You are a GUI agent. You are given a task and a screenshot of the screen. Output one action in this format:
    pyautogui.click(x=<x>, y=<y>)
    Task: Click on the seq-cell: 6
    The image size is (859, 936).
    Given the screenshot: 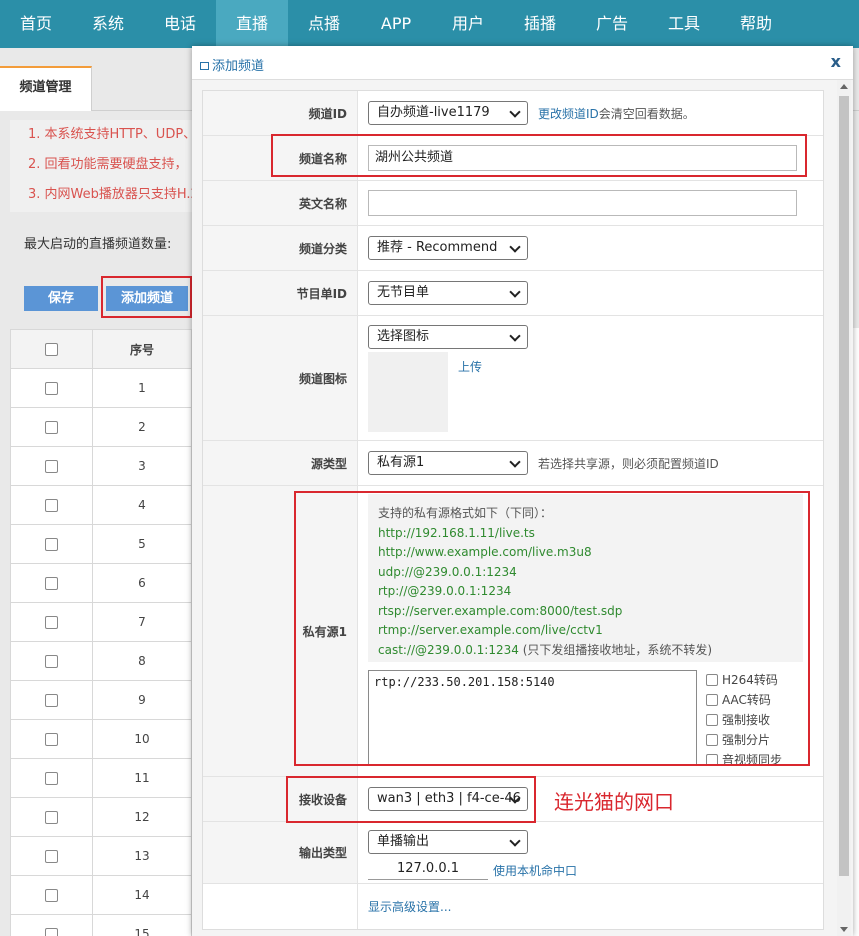 What is the action you would take?
    pyautogui.click(x=142, y=583)
    